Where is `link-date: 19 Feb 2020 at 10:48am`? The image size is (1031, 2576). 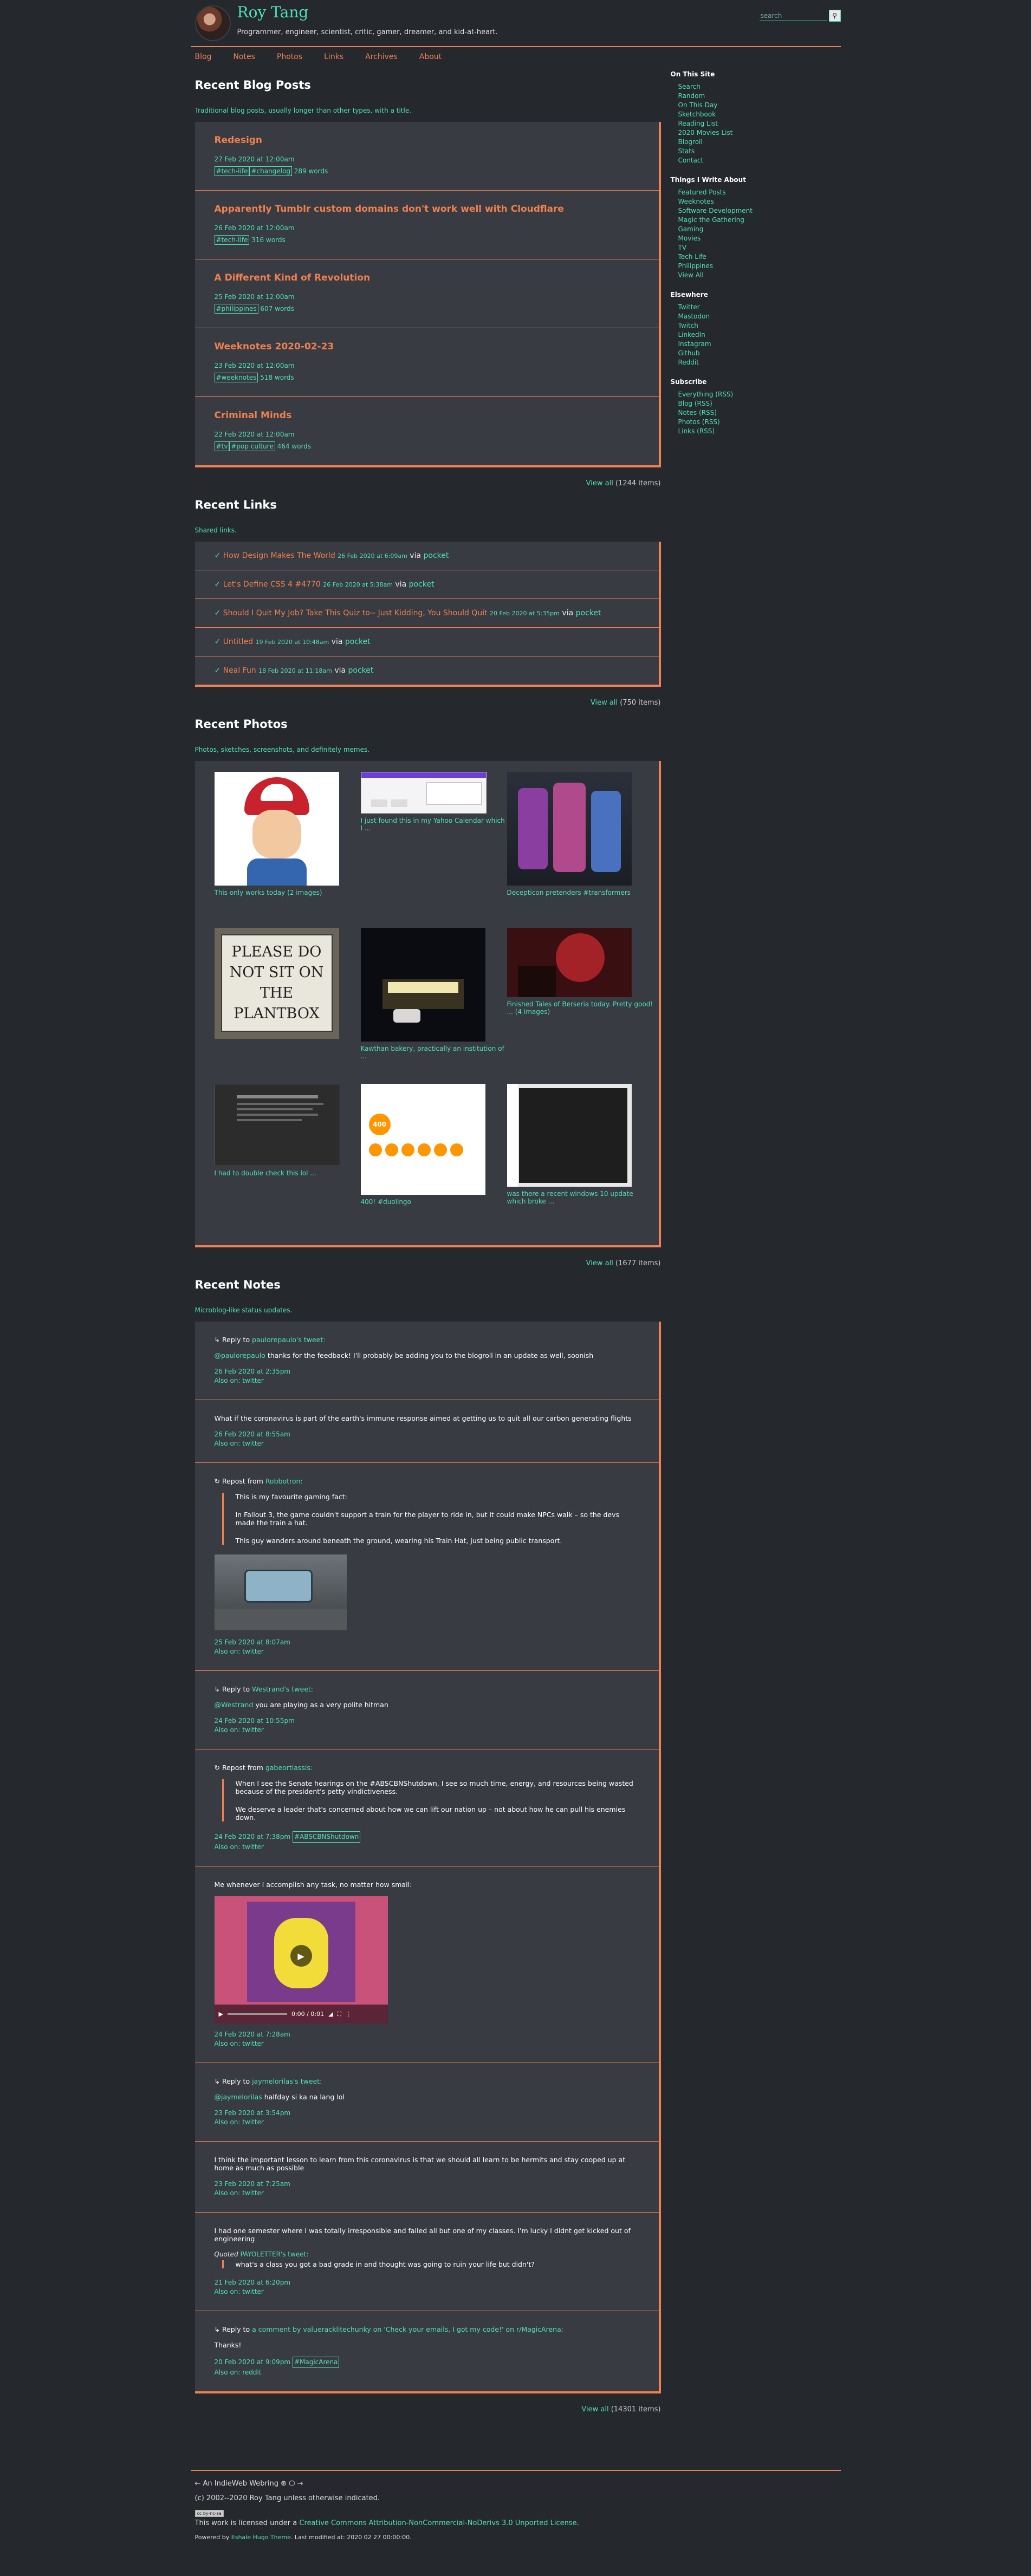 link-date: 19 Feb 2020 at 10:48am is located at coordinates (292, 642).